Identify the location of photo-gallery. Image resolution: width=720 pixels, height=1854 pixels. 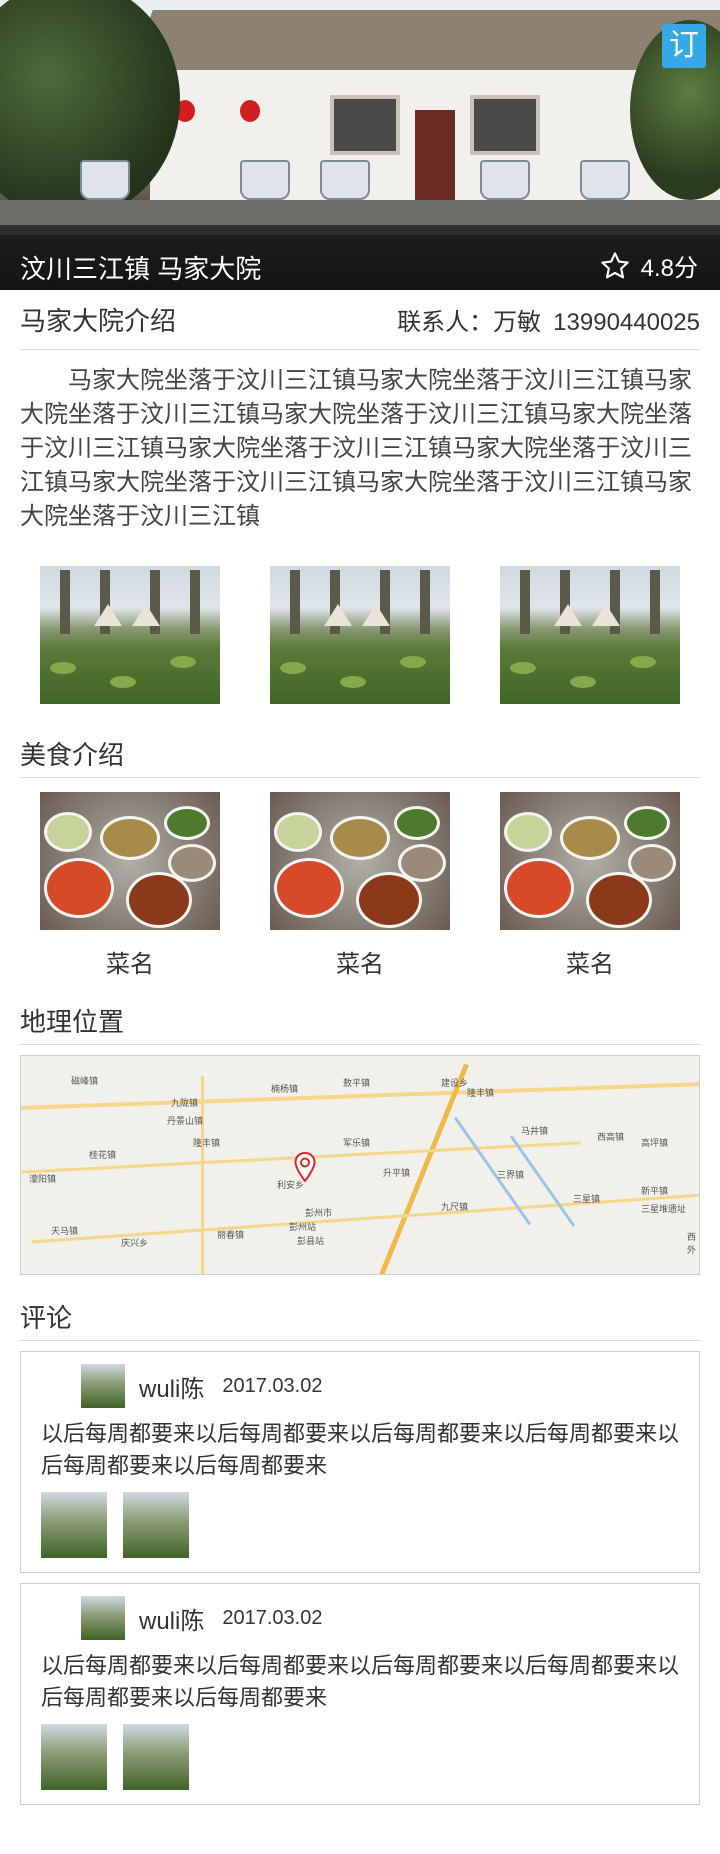
(360, 635).